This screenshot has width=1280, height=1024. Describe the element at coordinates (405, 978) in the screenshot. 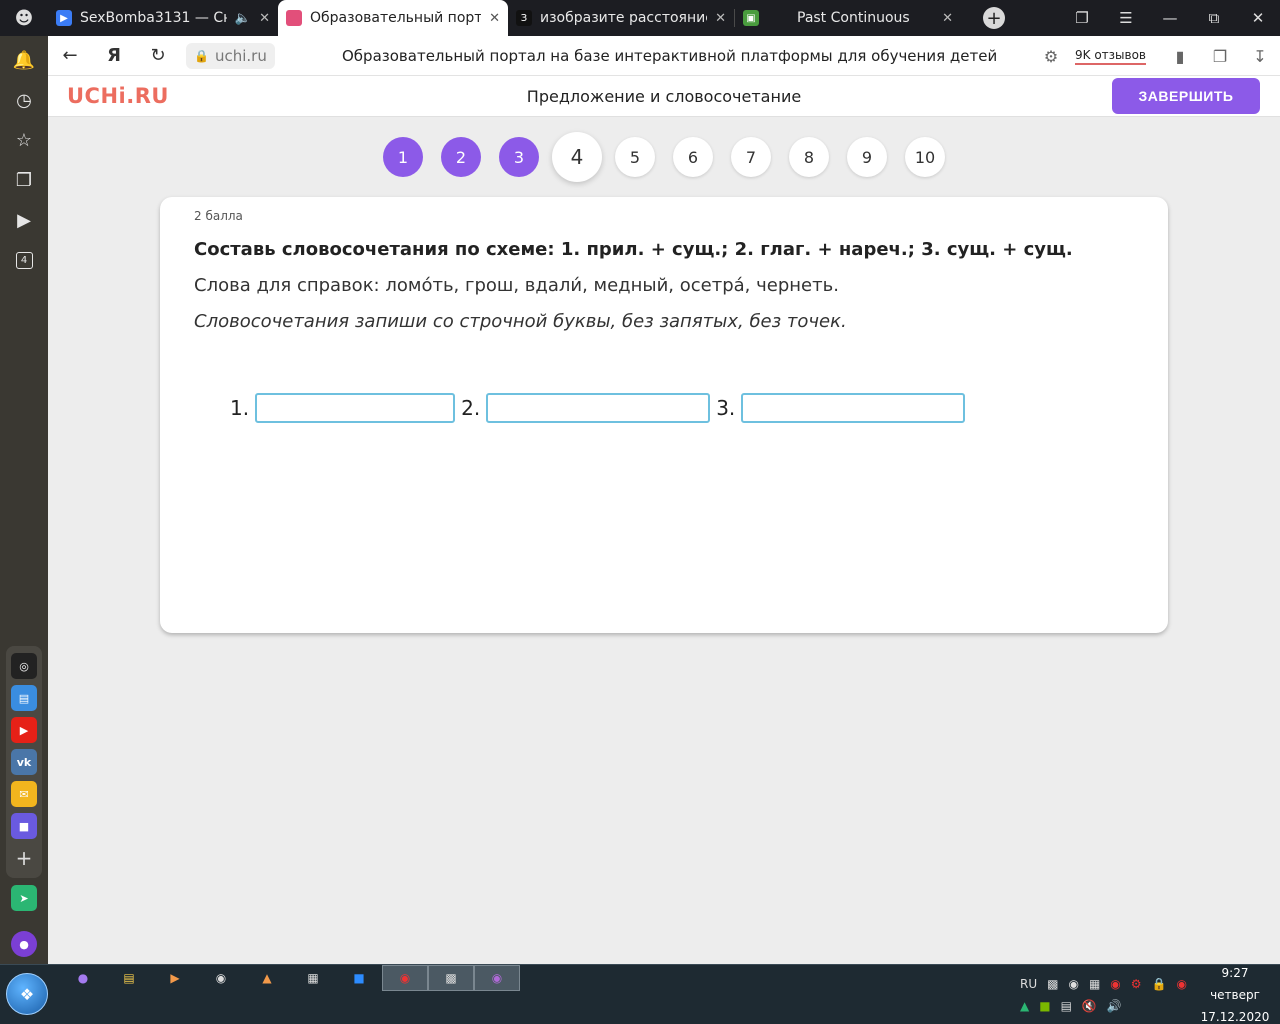

I see `yandex-browser-taskbar-icon: ◉` at that location.